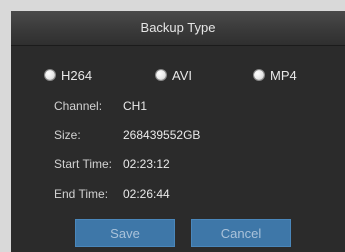  Describe the element at coordinates (67, 135) in the screenshot. I see `size-label: Size:` at that location.